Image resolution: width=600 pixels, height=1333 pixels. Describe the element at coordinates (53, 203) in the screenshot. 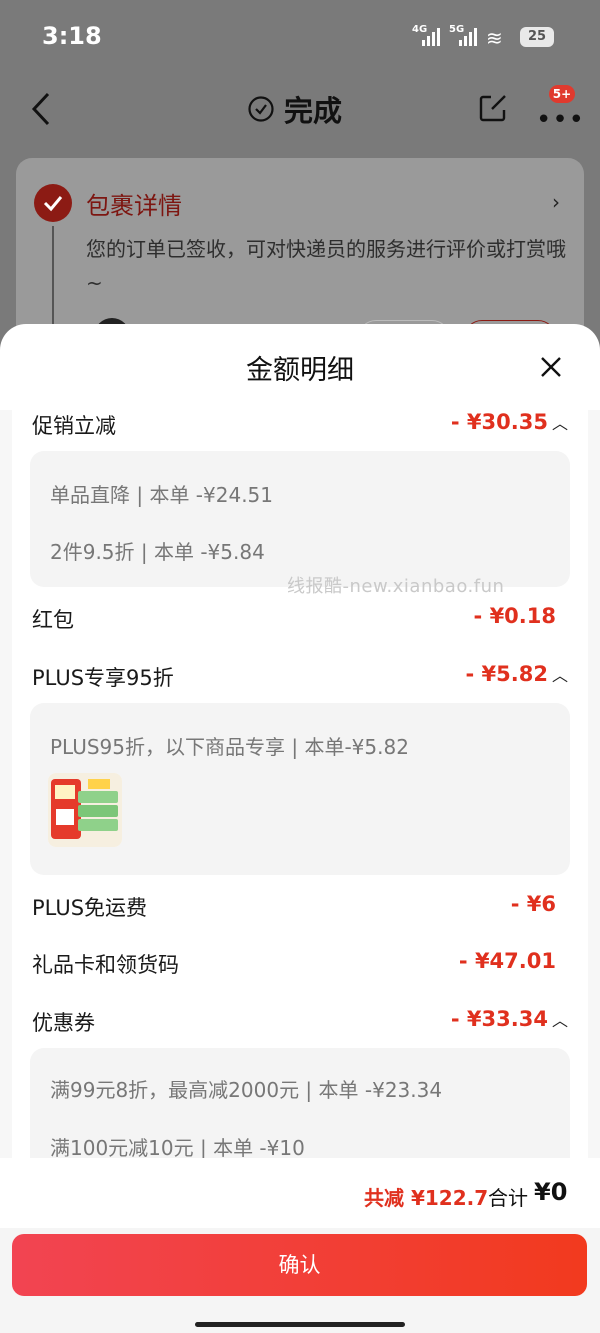

I see `package-check-icon` at that location.